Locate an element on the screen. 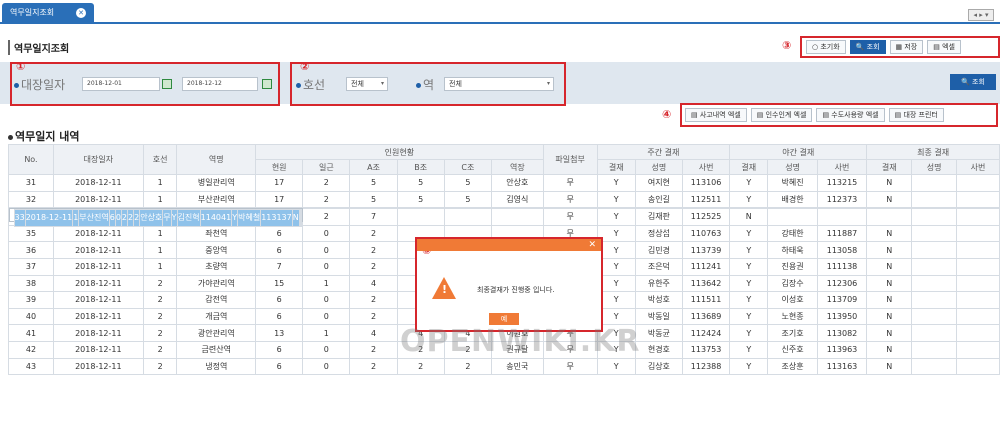  tab-nav-arrows-icon: ◂ ▸ ▾ is located at coordinates (981, 15).